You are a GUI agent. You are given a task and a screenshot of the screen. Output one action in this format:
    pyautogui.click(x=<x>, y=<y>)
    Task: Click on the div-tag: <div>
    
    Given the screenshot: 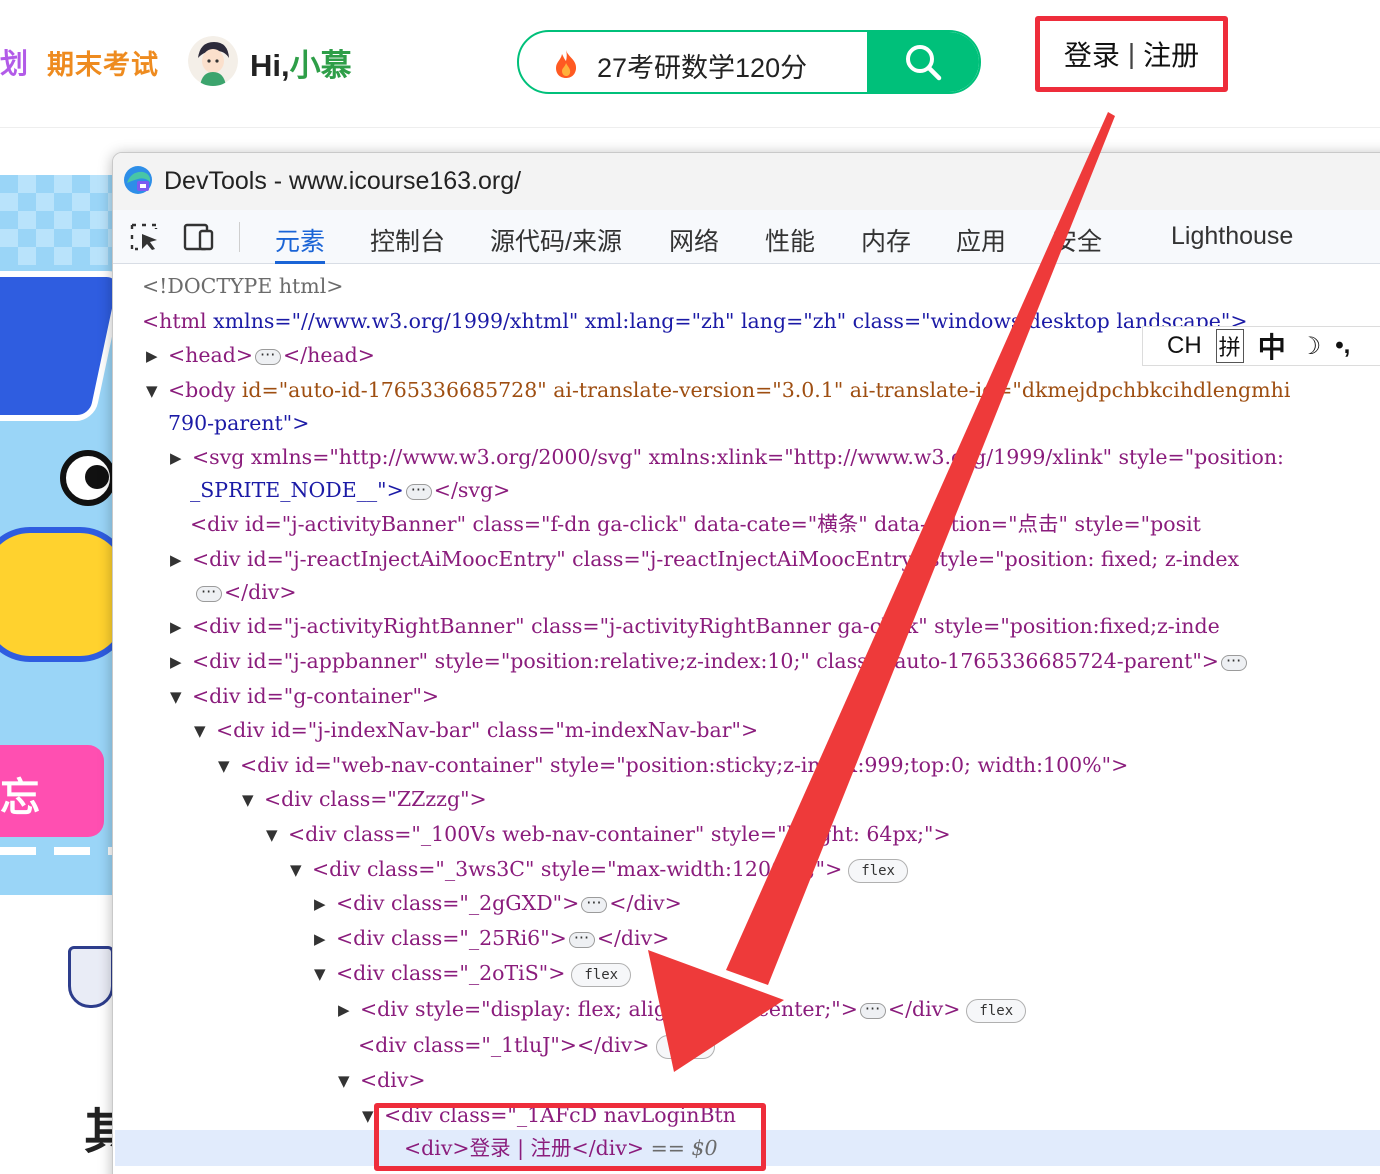 What is the action you would take?
    pyautogui.click(x=393, y=1080)
    